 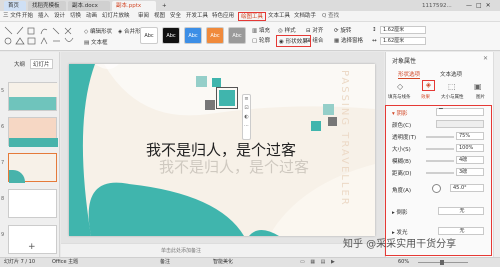 I want to click on smart-beautify-button: 智能美化, so click(x=223, y=262).